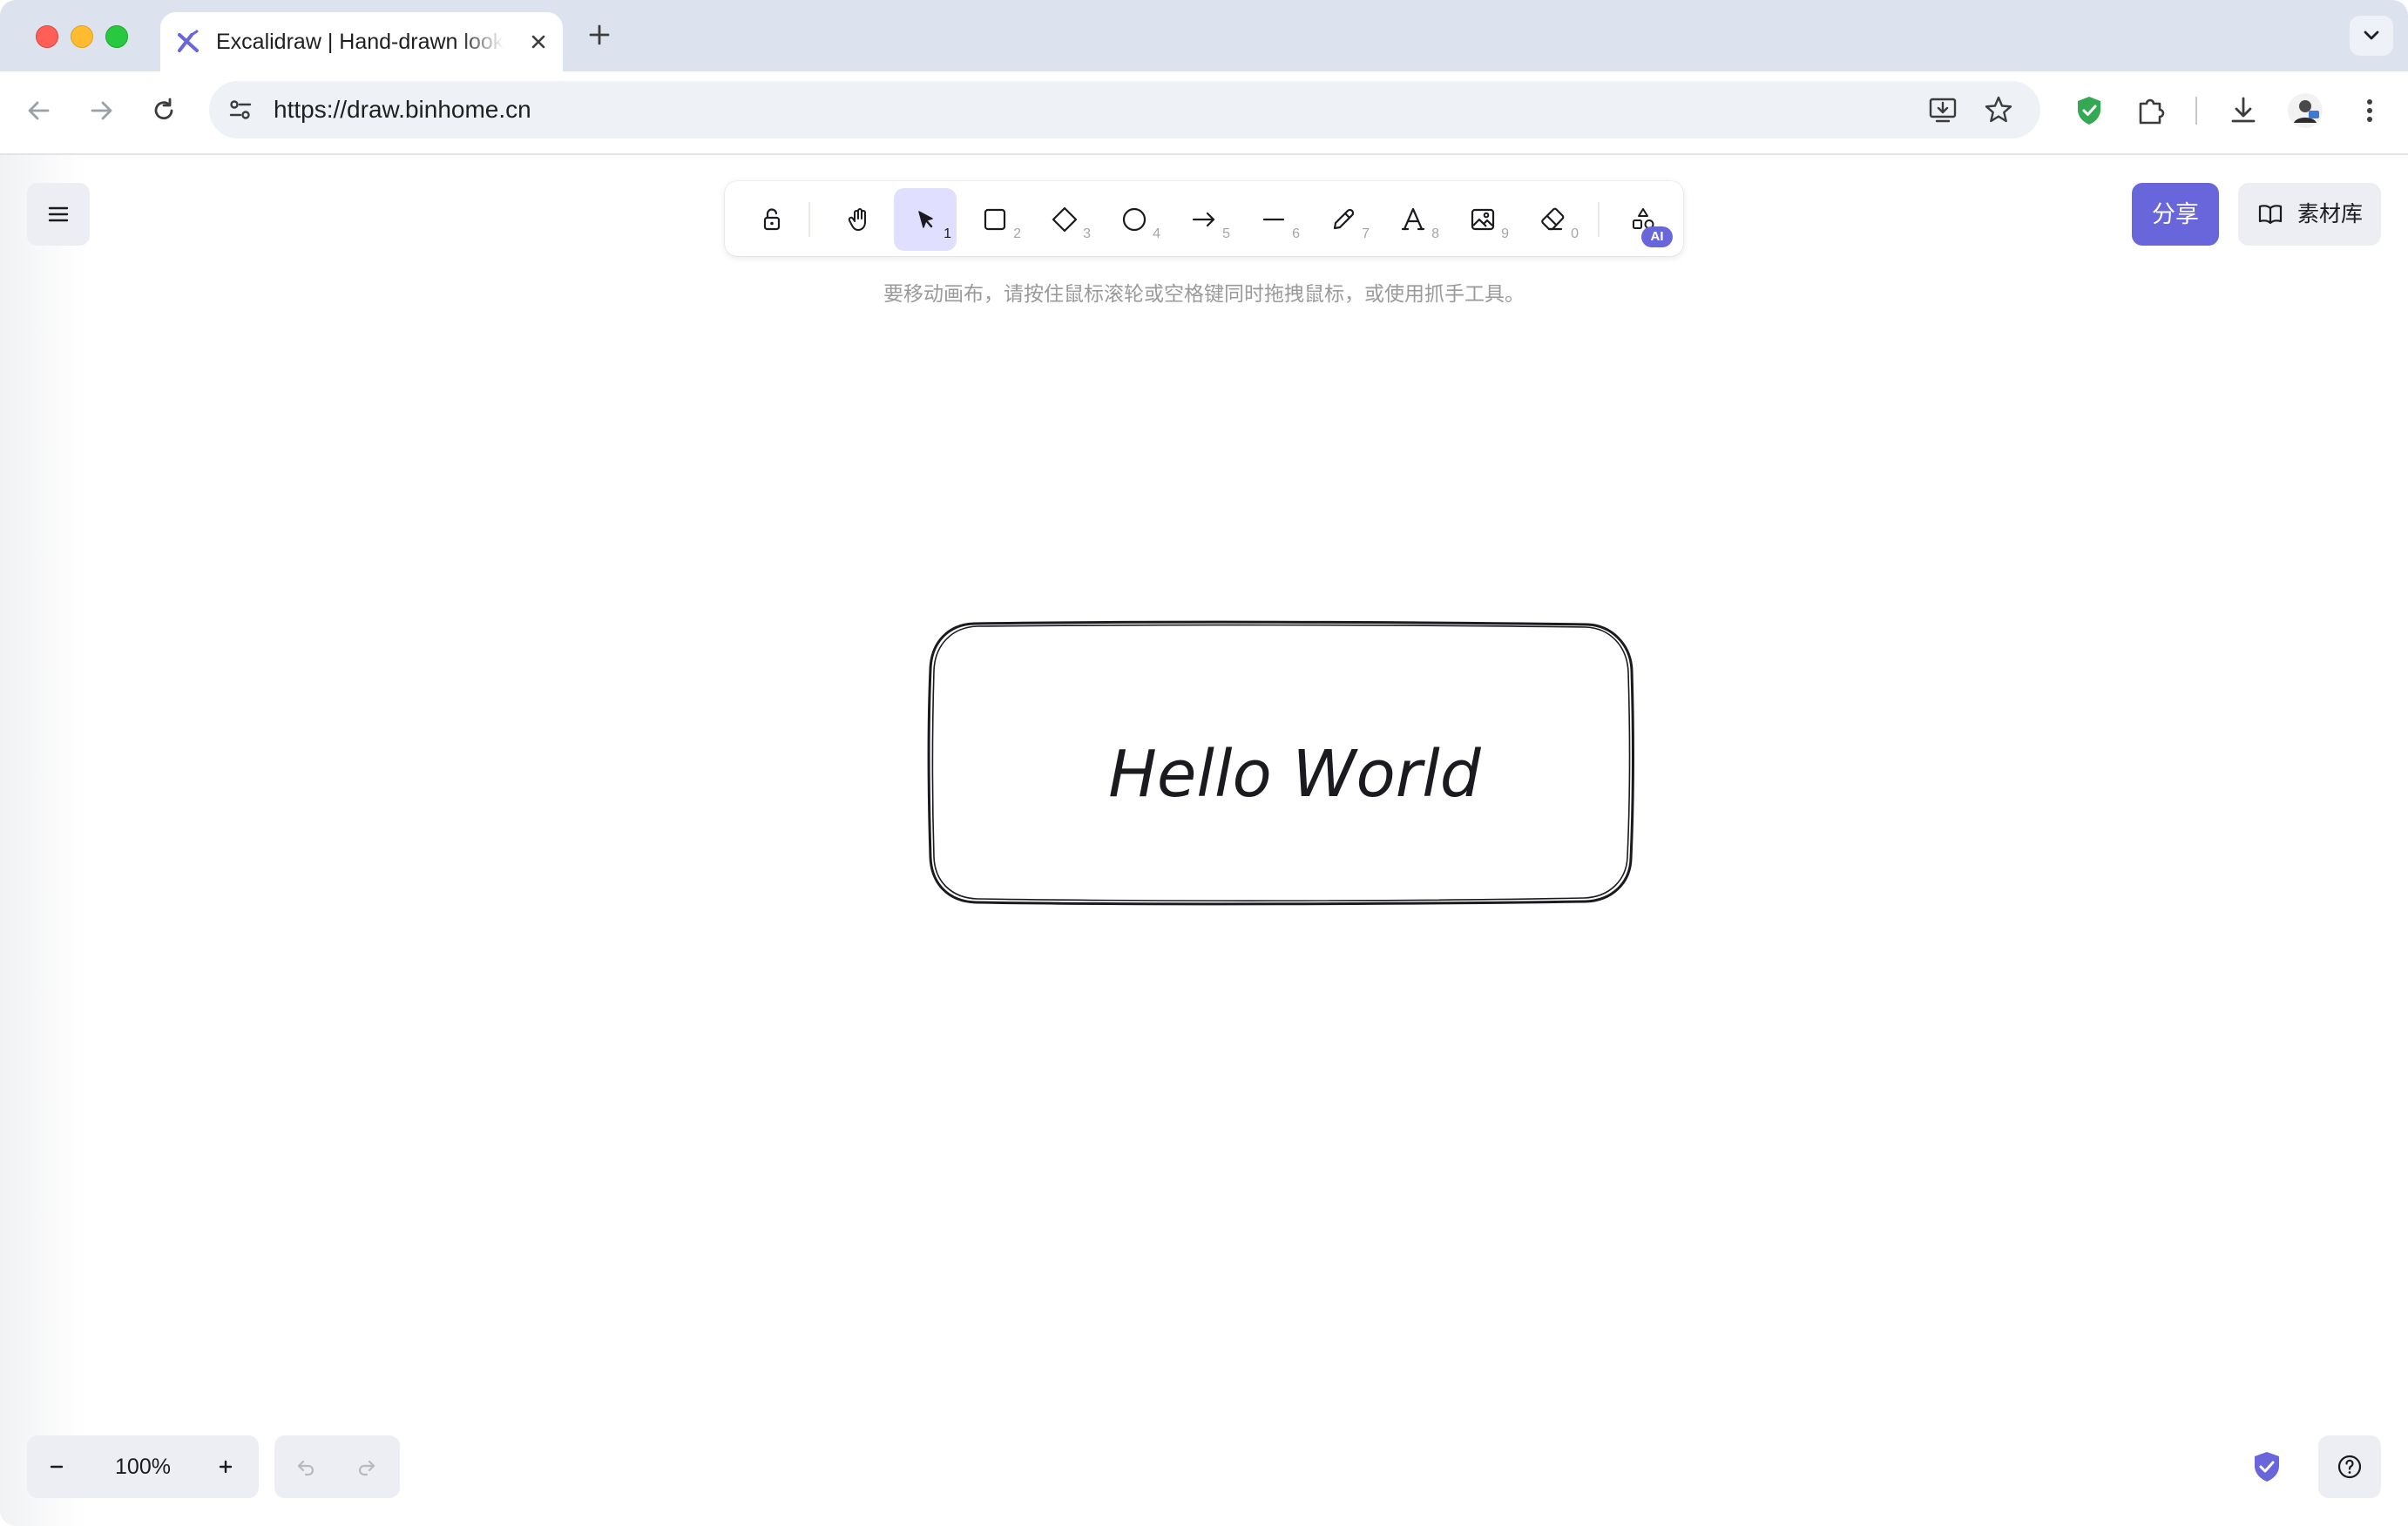 The width and height of the screenshot is (2408, 1526). I want to click on more-vertical-icon, so click(2369, 110).